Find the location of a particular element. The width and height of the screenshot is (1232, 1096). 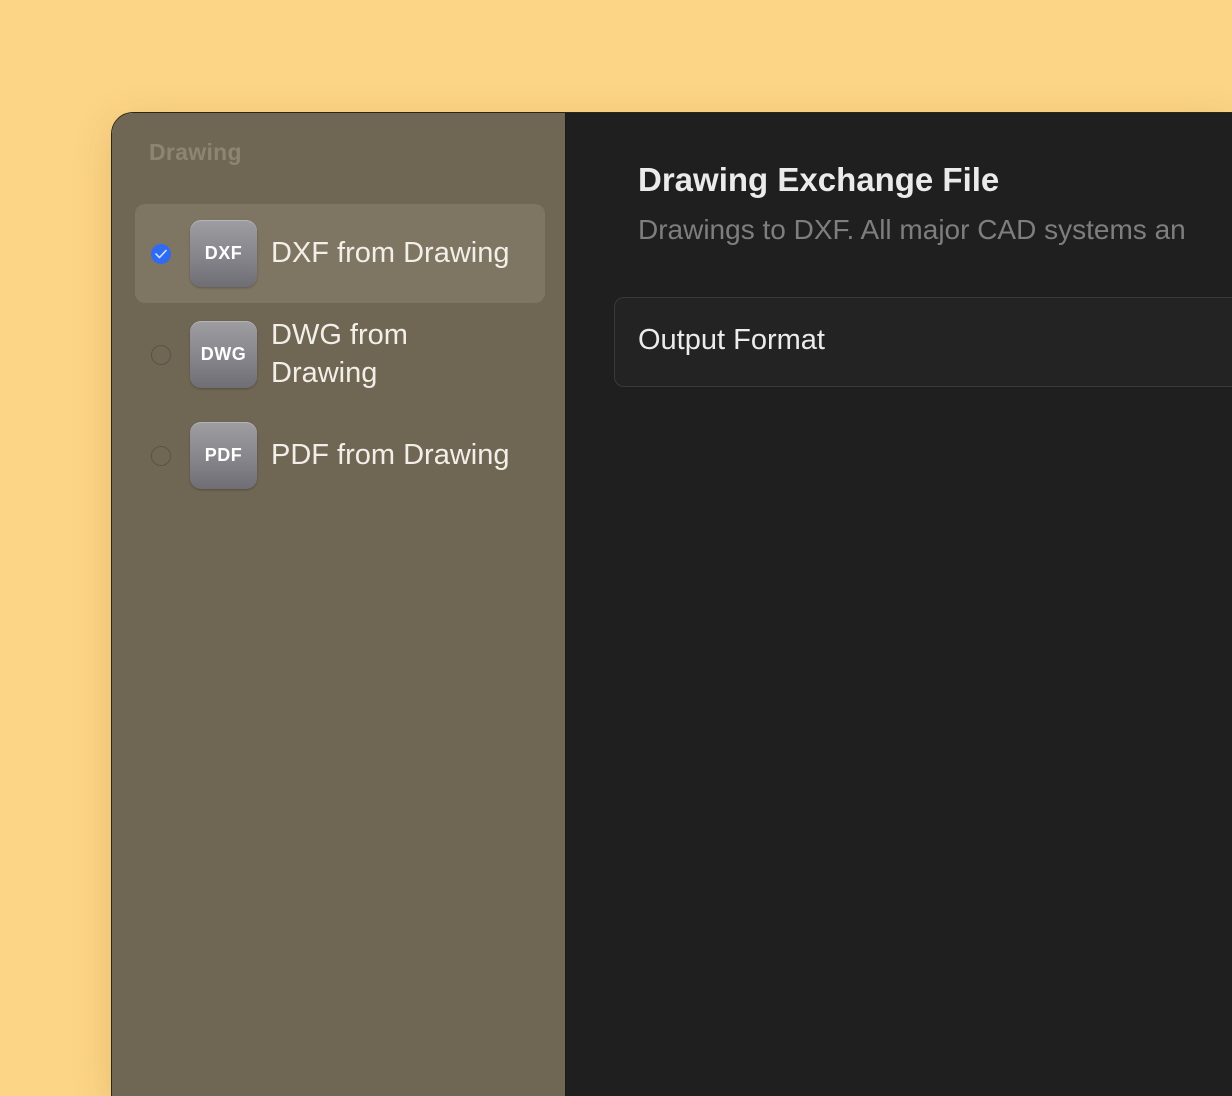

radio-selected is located at coordinates (161, 254).